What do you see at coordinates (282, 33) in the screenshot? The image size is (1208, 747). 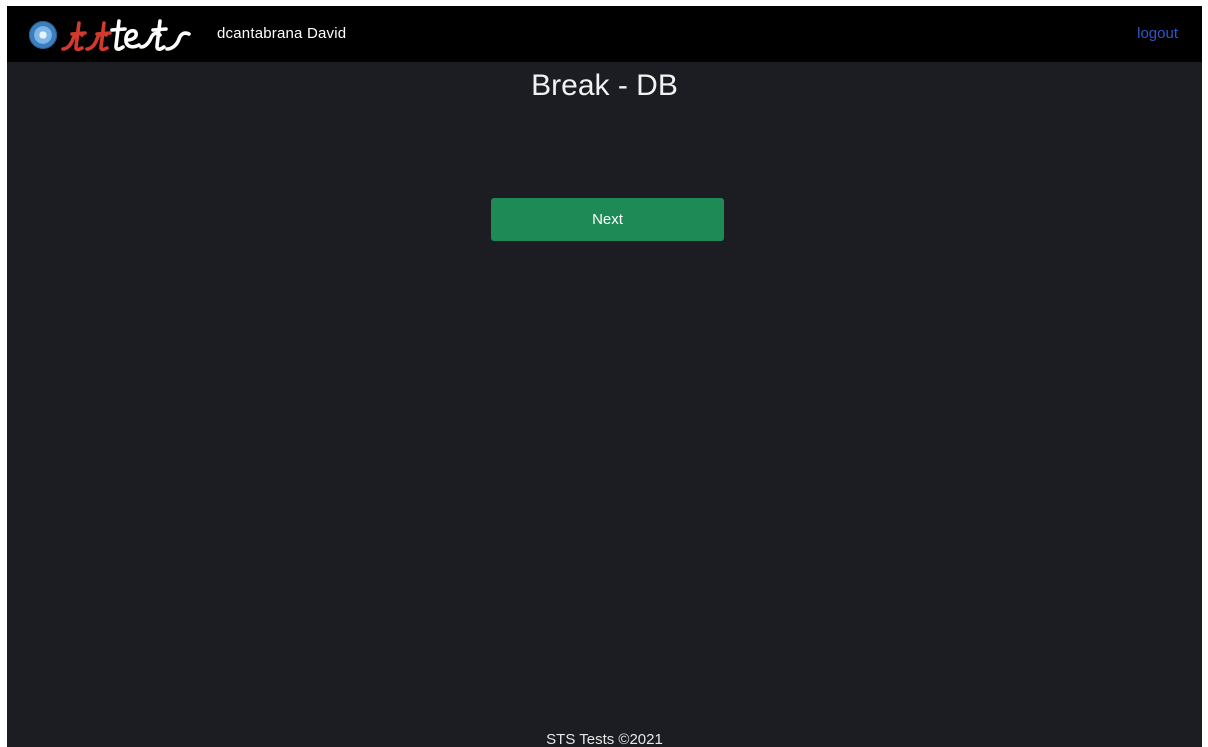 I see `username-label: dcantabrana David` at bounding box center [282, 33].